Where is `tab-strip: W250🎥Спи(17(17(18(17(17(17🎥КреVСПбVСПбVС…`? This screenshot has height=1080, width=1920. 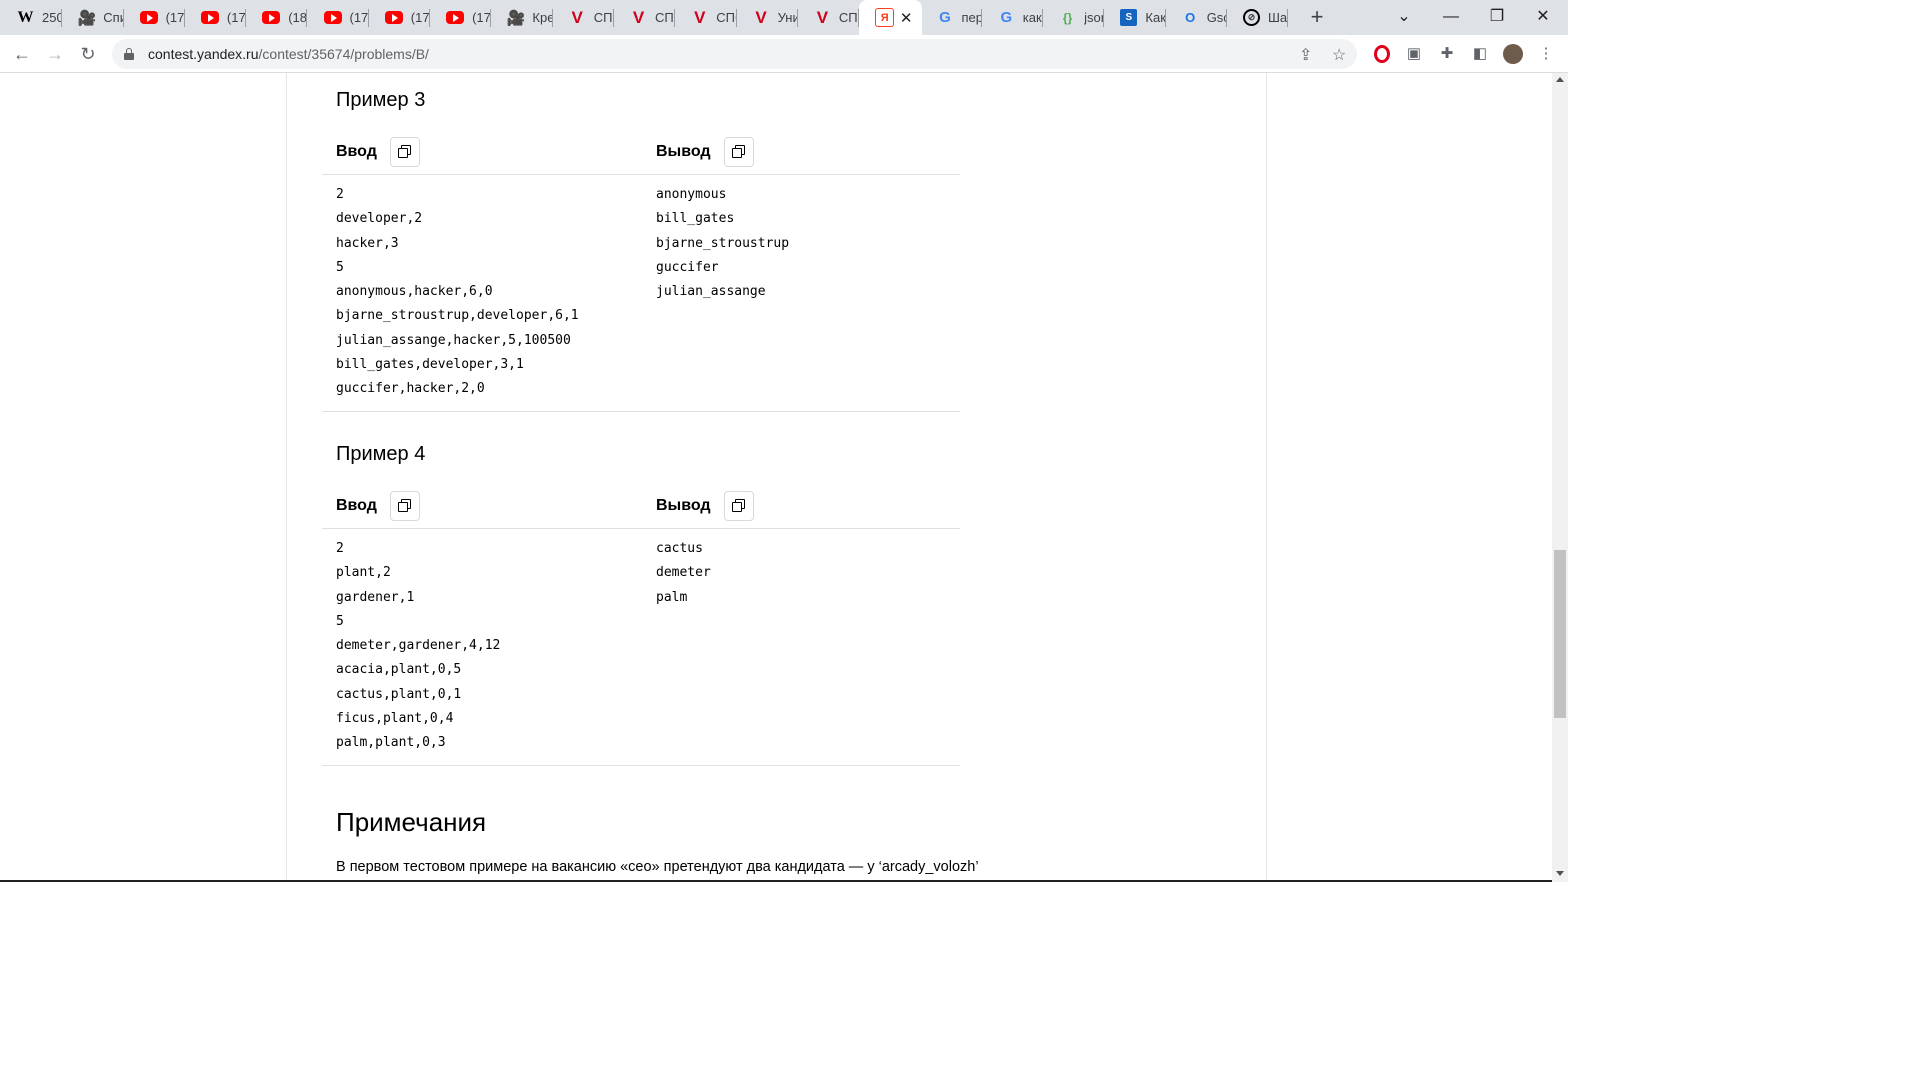
tab-strip: W250🎥Спи(17(17(18(17(17(17🎥КреVСПбVСПбVС… is located at coordinates (784, 17).